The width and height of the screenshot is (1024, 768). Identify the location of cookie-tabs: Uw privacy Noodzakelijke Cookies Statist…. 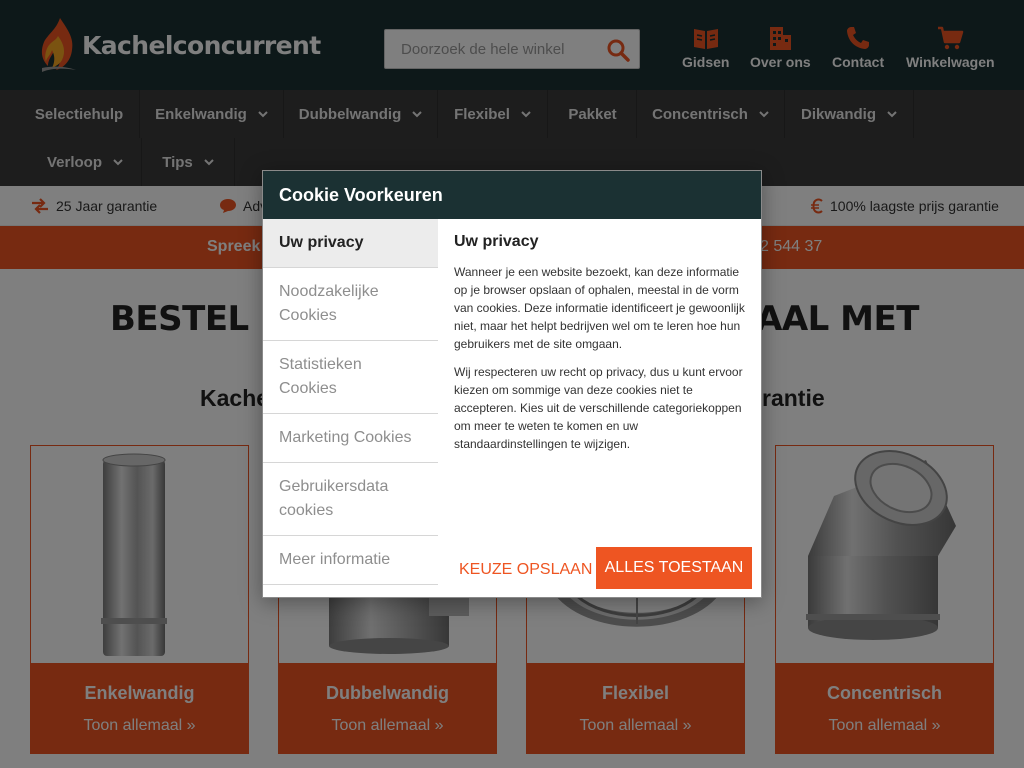
(350, 402).